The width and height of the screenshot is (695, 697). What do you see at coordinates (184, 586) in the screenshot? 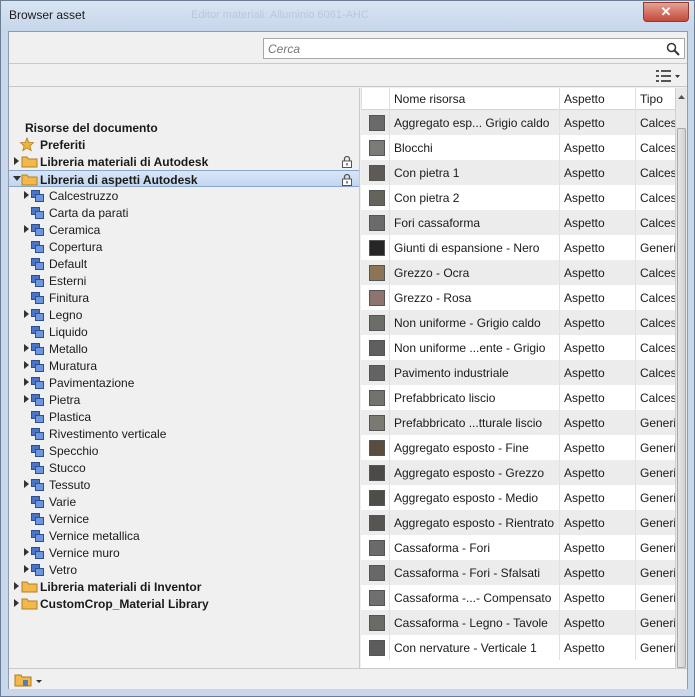
I see `tree-item-library: Libreria materiali di Inventor` at bounding box center [184, 586].